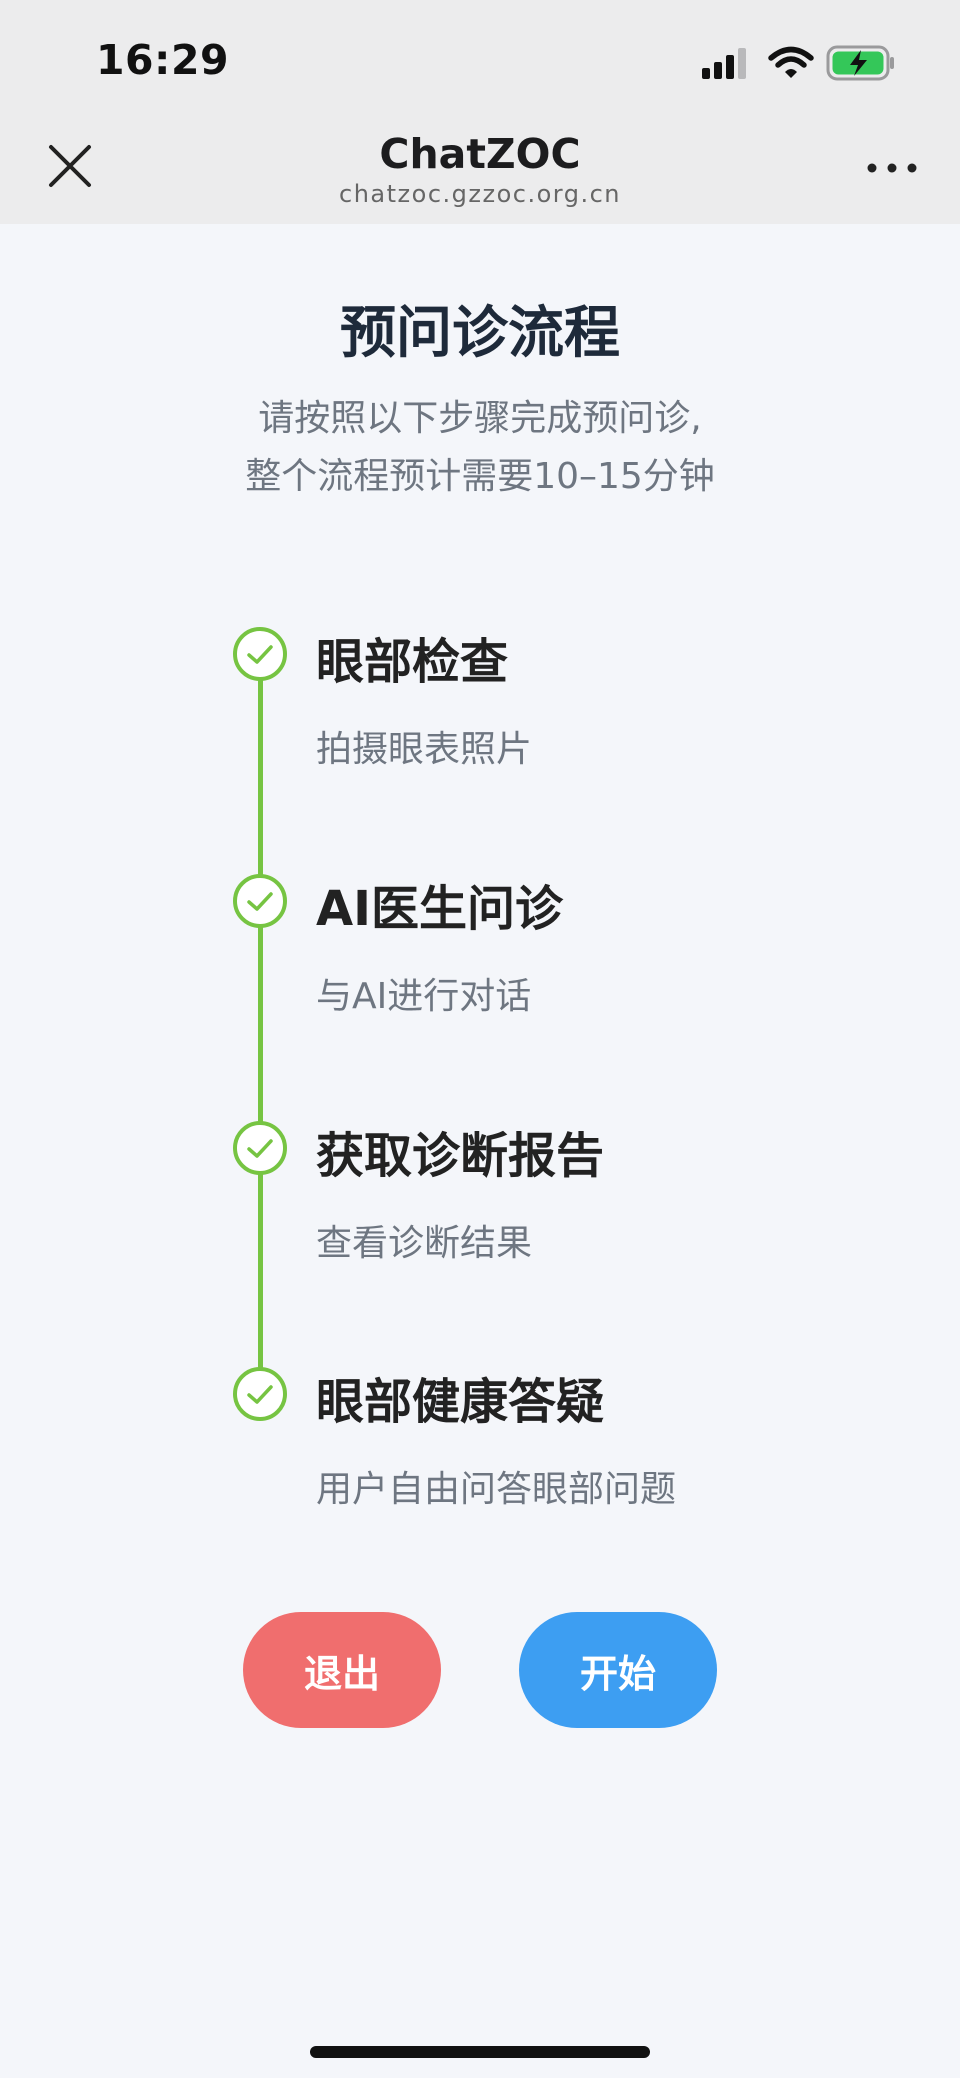 This screenshot has height=2078, width=960. I want to click on page-description-line-1: 请按照以下步骤完成预问诊,, so click(480, 418).